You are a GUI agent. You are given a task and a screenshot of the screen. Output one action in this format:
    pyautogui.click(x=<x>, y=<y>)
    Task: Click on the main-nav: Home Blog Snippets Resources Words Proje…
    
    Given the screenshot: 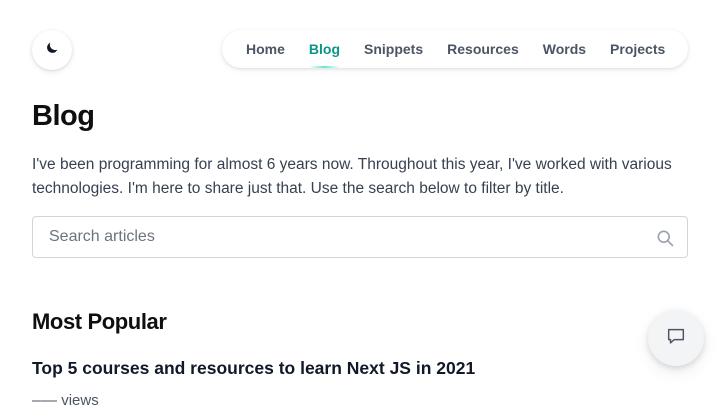 What is the action you would take?
    pyautogui.click(x=455, y=49)
    